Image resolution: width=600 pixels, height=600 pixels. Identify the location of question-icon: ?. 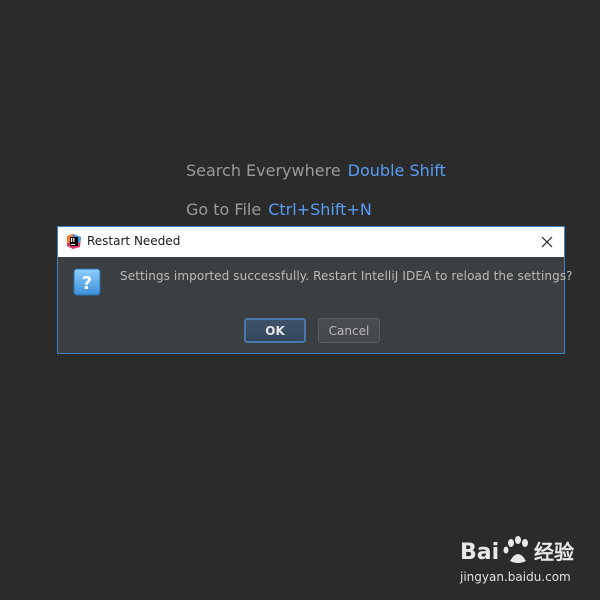
(87, 282).